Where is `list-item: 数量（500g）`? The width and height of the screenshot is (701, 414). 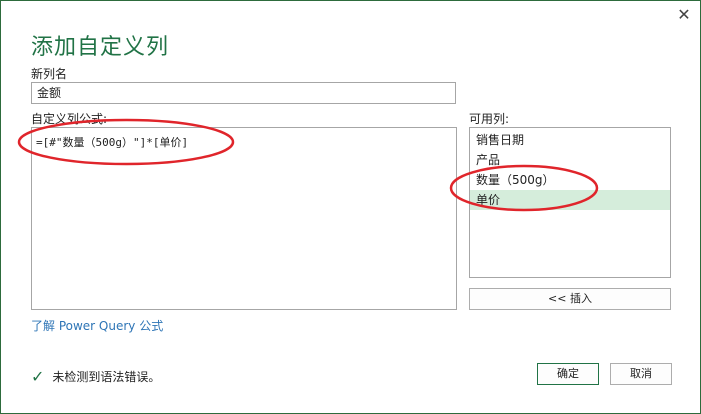
list-item: 数量（500g） is located at coordinates (570, 180).